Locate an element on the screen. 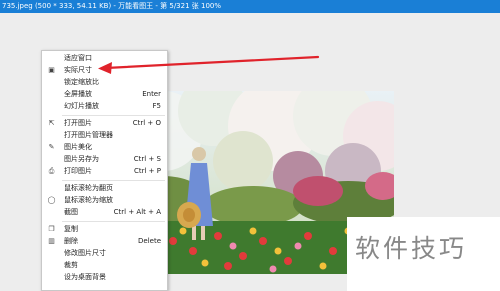  annotation-arrow is located at coordinates (209, 64).